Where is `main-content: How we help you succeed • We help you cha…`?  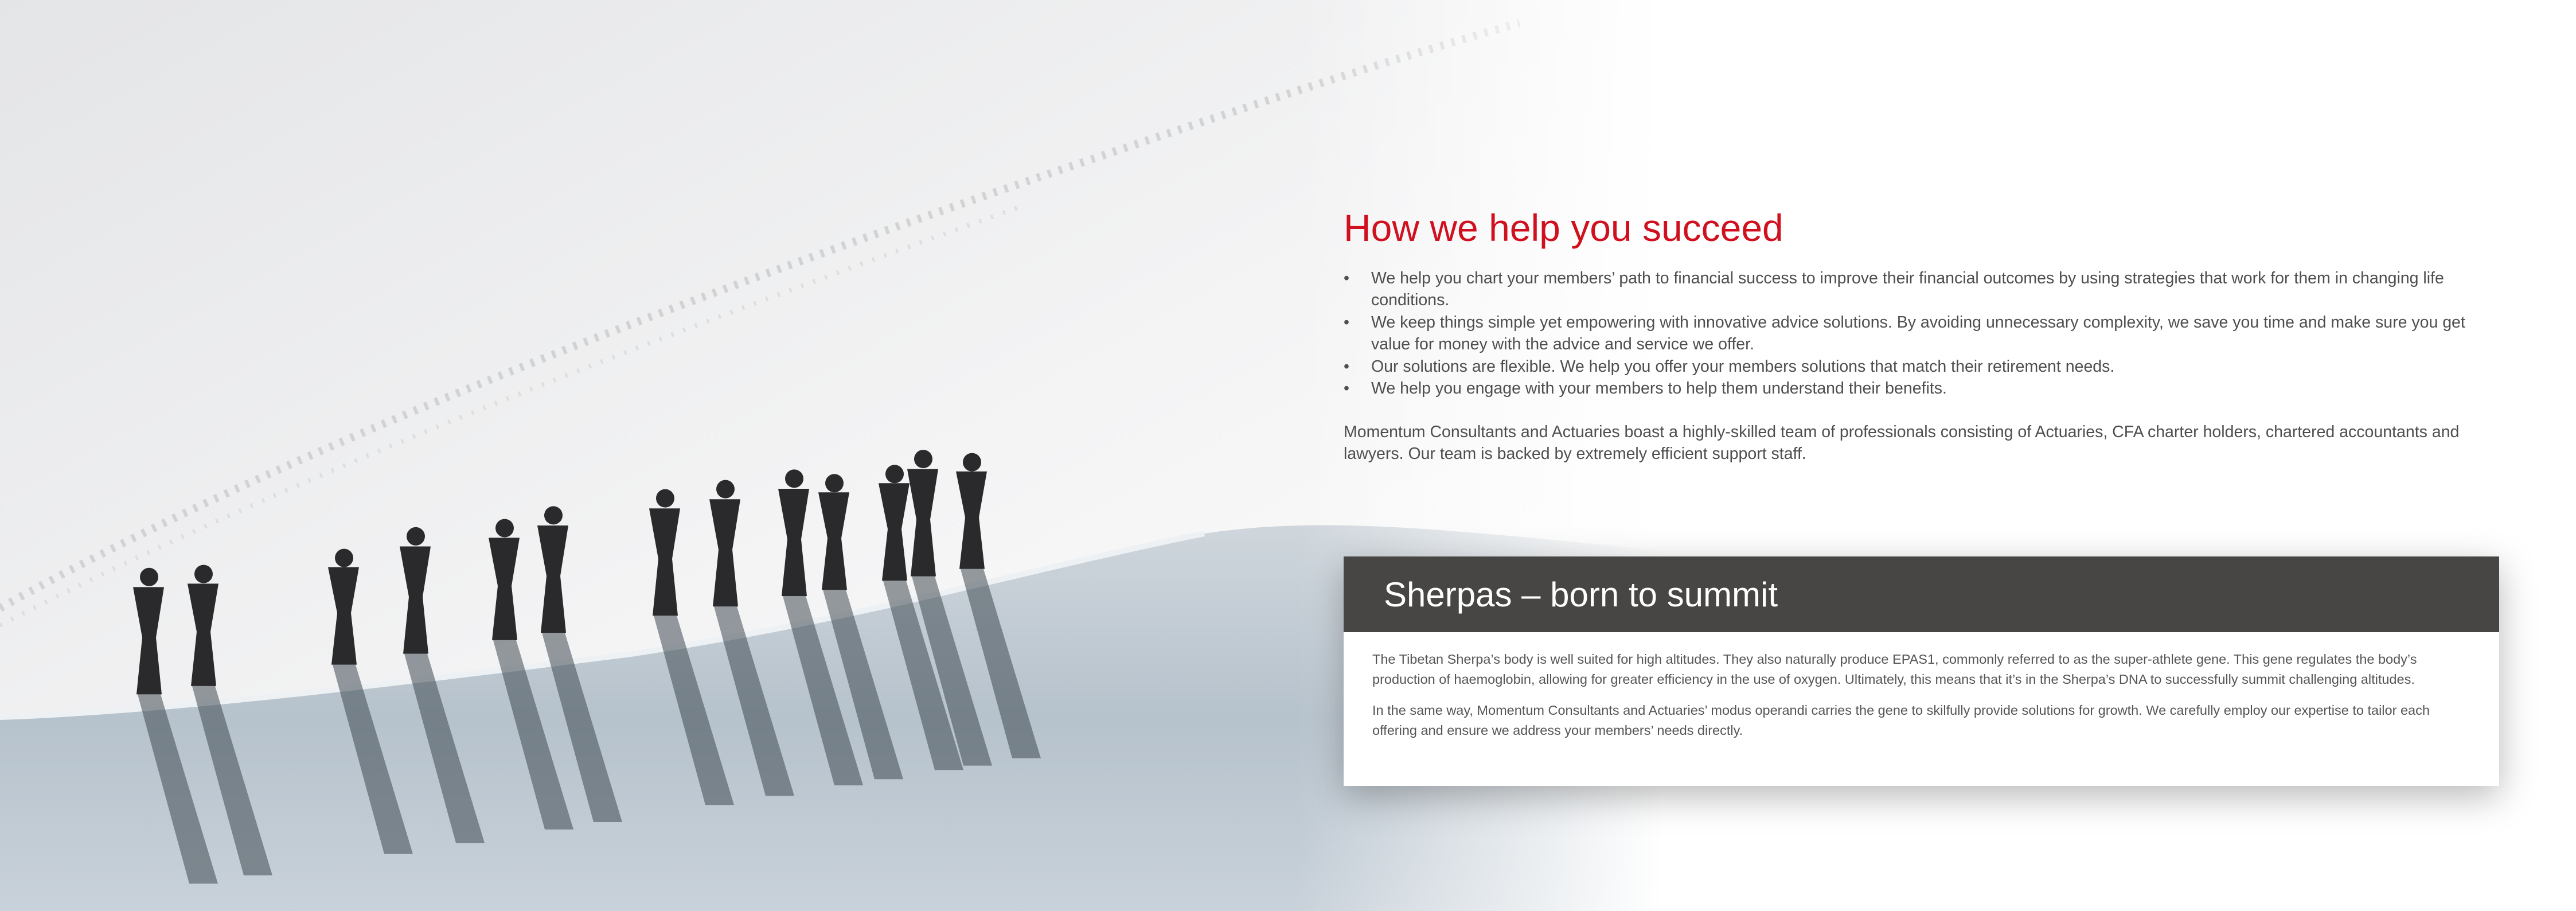
main-content: How we help you succeed • We help you cha… is located at coordinates (1922, 336).